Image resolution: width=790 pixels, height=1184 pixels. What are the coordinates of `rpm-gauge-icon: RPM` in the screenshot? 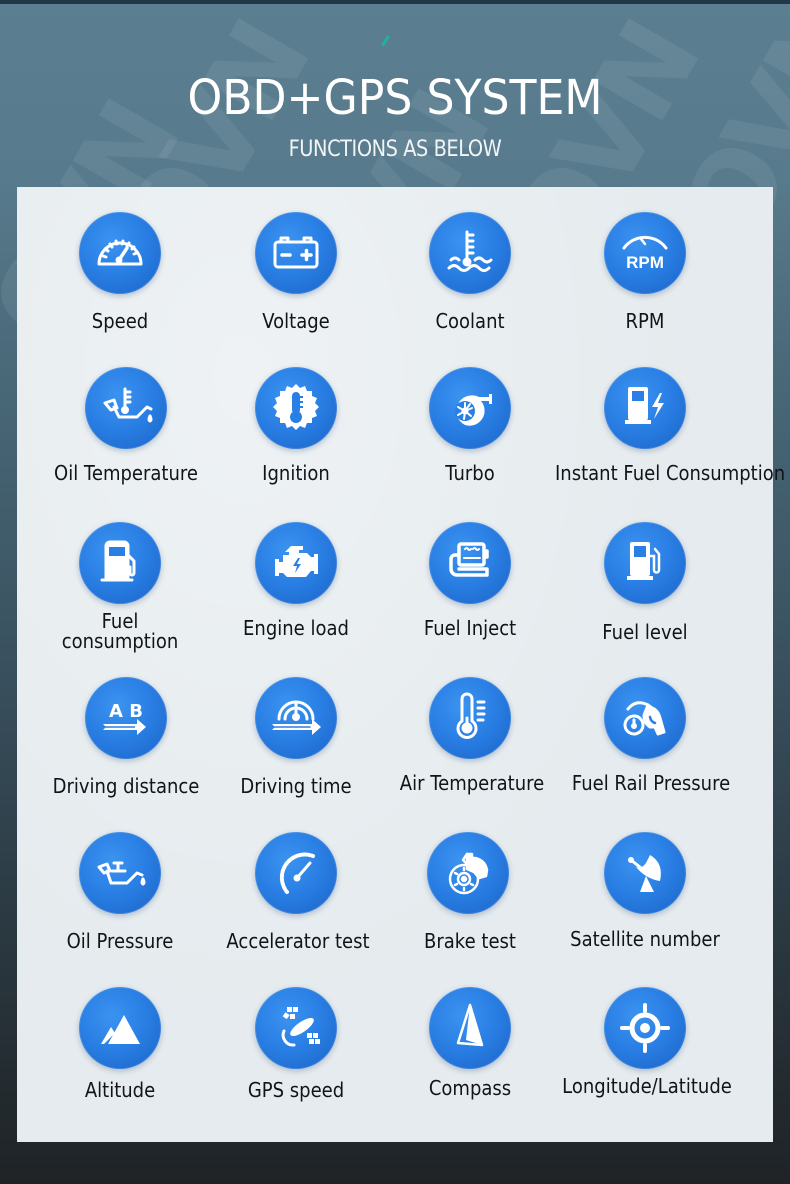 It's located at (645, 253).